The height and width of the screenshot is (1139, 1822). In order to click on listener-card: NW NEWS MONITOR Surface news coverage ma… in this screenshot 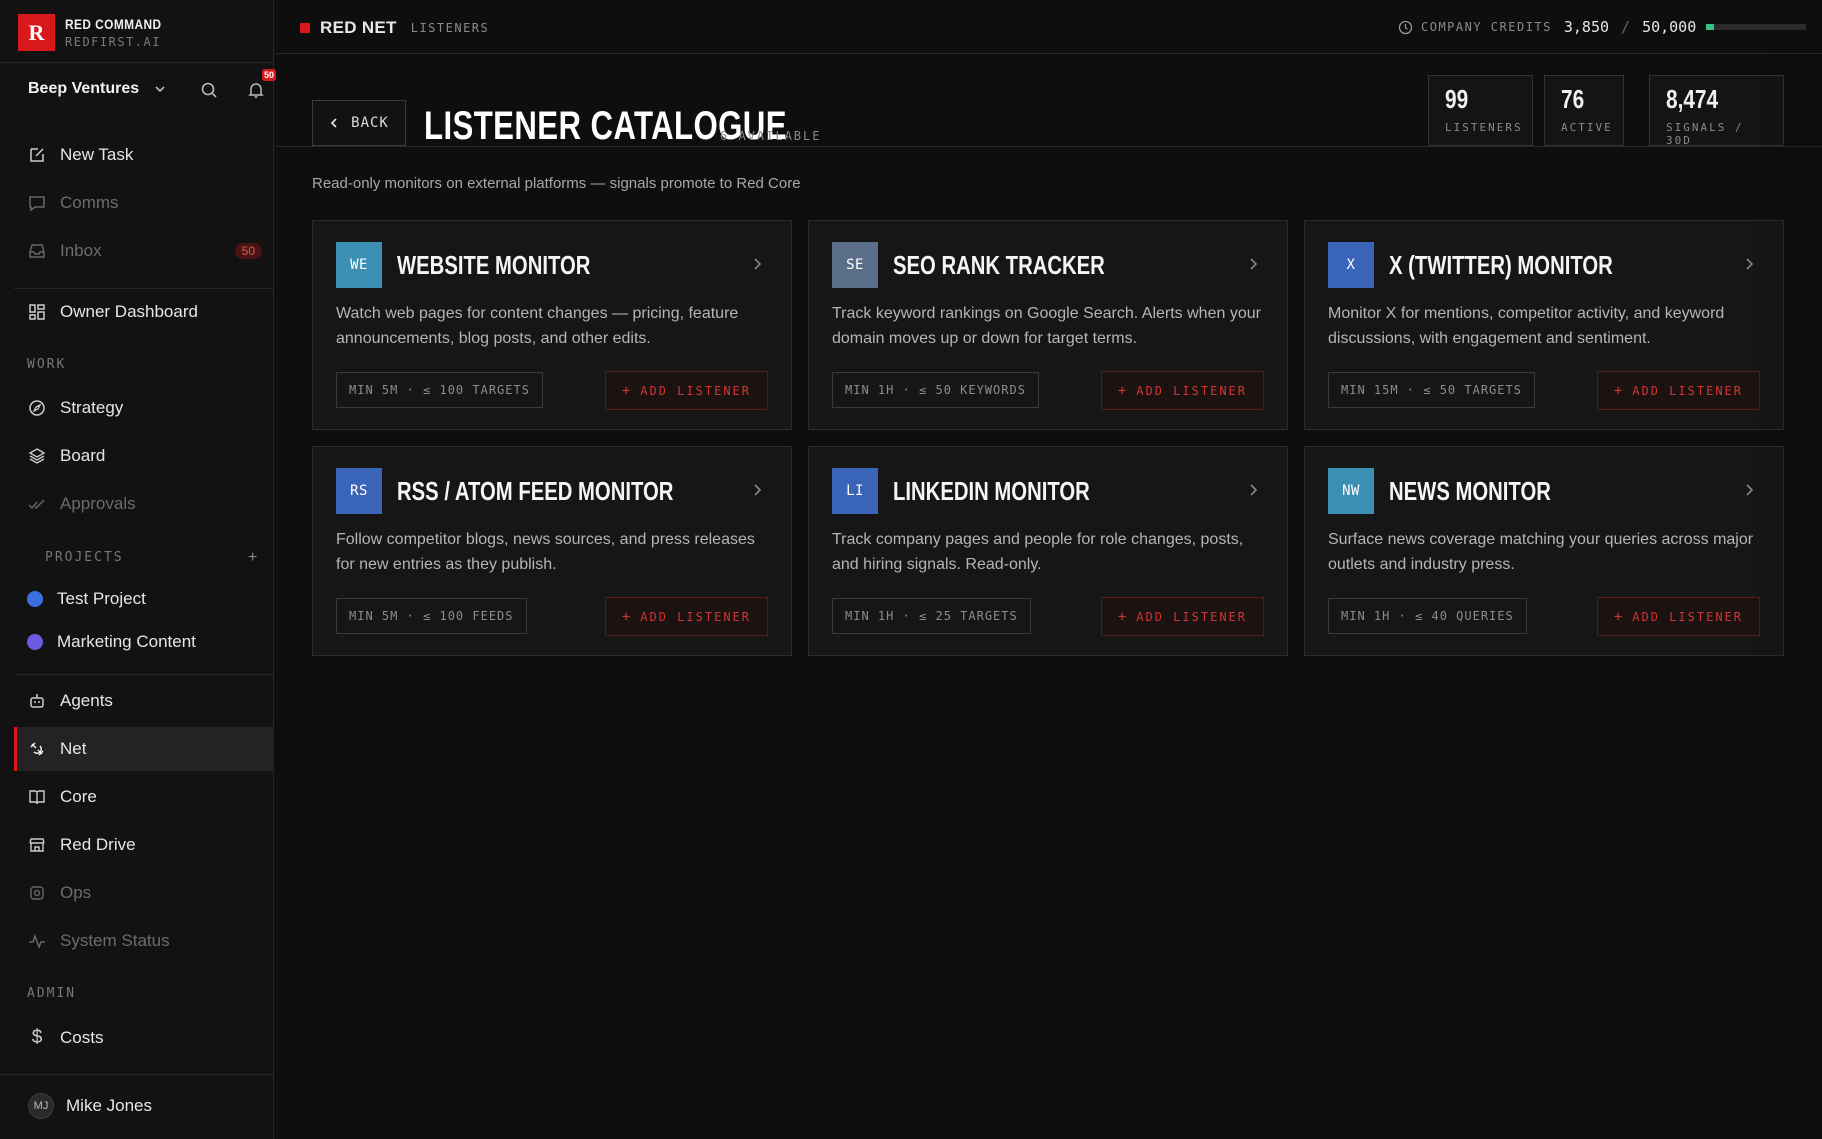, I will do `click(1544, 551)`.